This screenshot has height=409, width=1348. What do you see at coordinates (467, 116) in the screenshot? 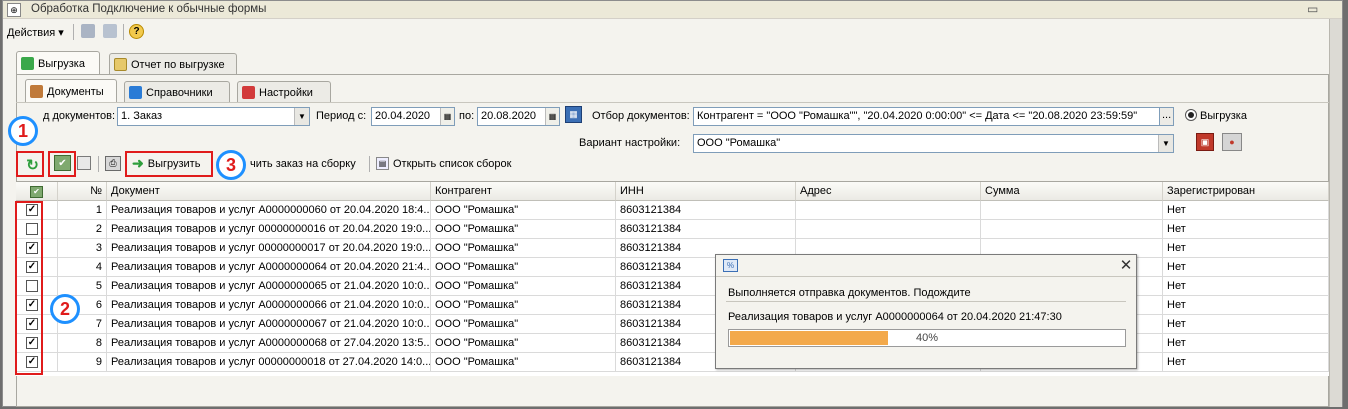
I see `period-to-label: по:` at bounding box center [467, 116].